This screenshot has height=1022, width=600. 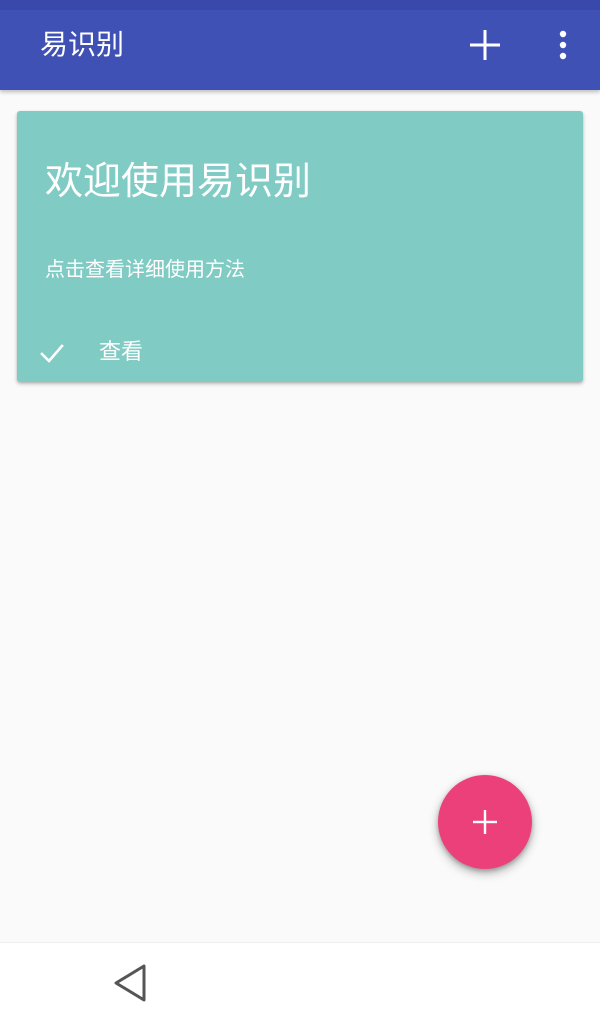 I want to click on card-title: 欢迎使用易识别, so click(x=178, y=181).